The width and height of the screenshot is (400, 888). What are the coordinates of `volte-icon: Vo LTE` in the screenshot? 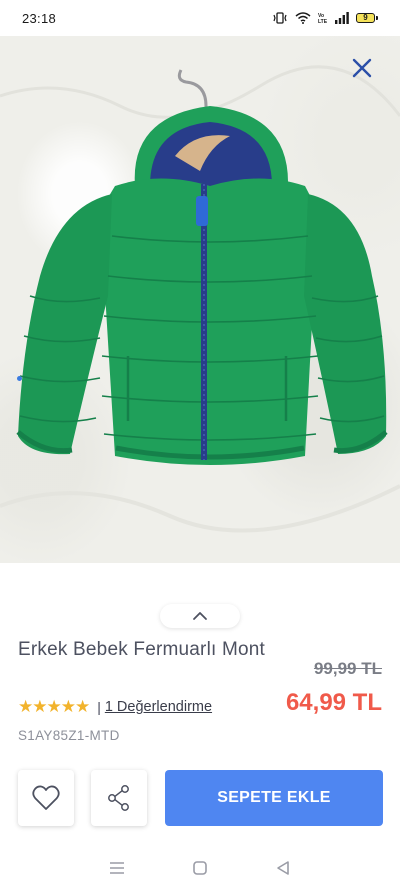 It's located at (323, 18).